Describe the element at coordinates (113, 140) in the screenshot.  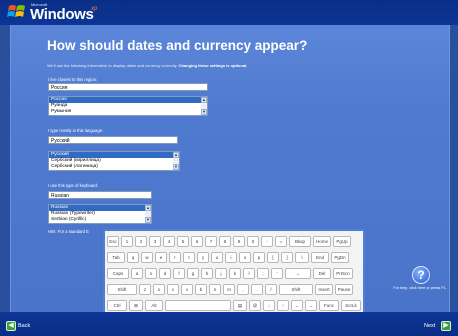
I see `language-field: Русский` at that location.